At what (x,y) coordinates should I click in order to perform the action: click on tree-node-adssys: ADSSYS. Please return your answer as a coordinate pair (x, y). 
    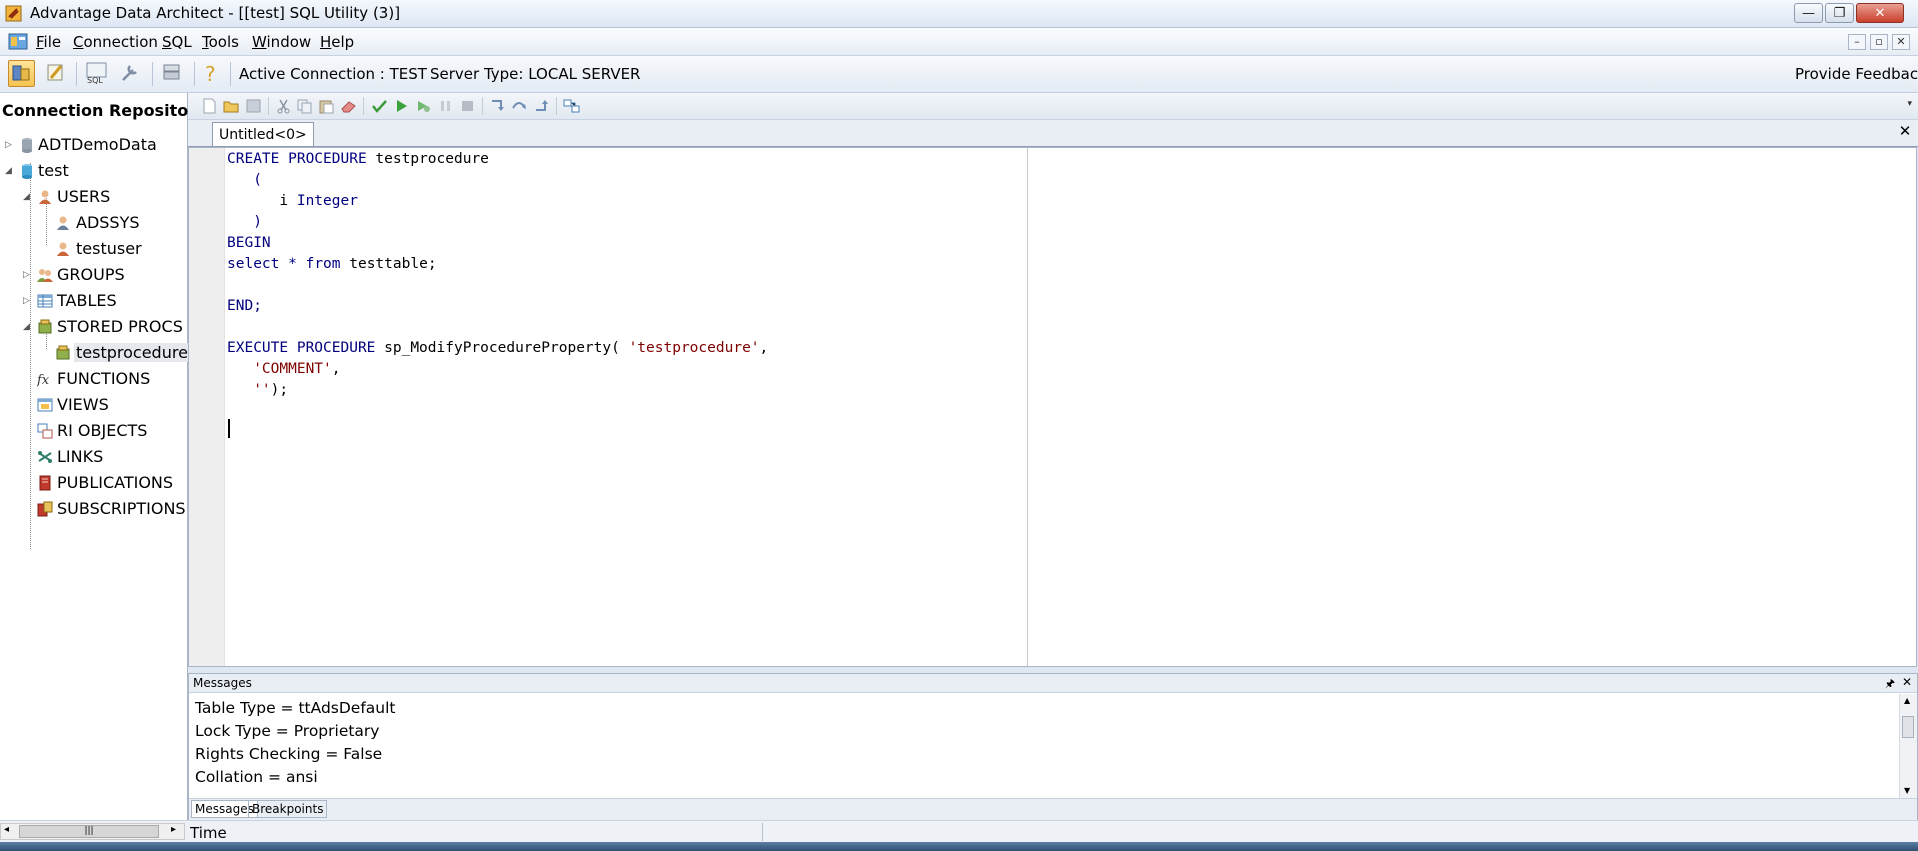
    Looking at the image, I should click on (92, 223).